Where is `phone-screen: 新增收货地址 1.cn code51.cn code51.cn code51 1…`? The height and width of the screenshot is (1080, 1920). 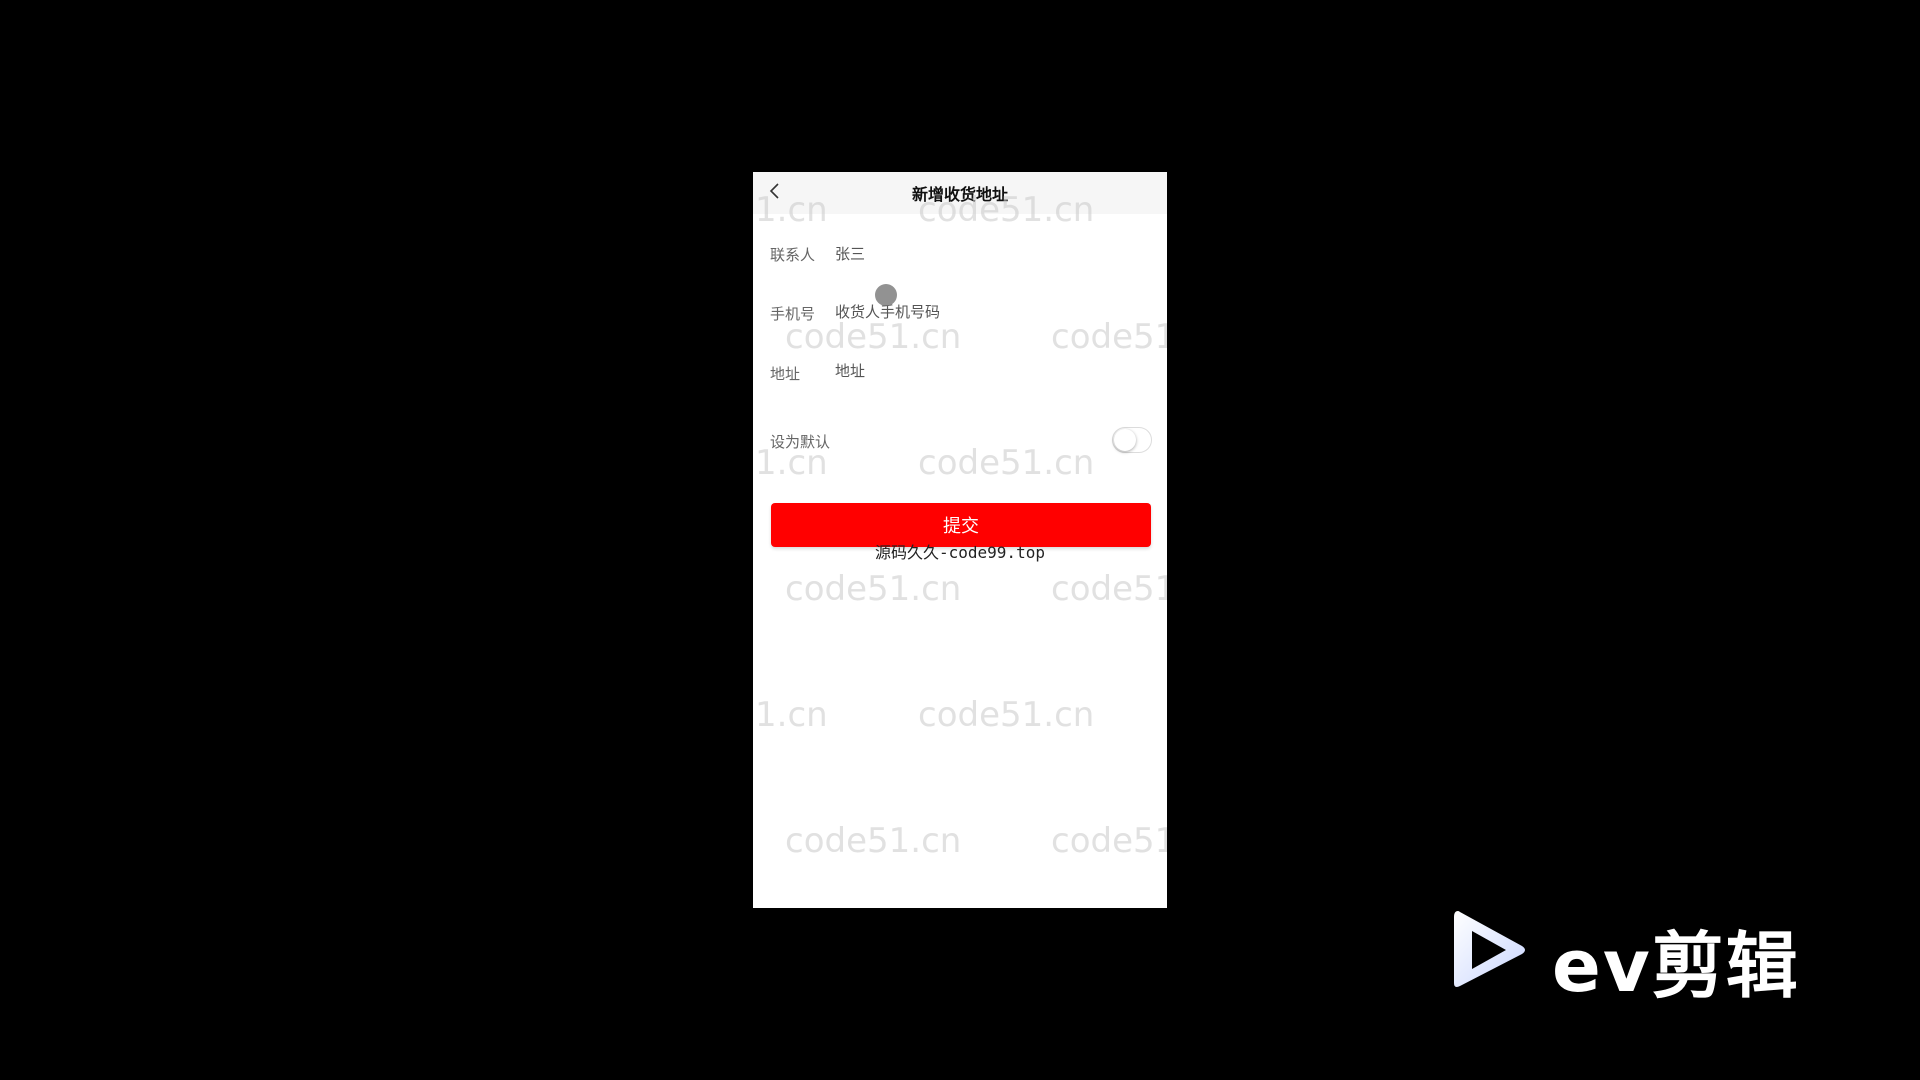 phone-screen: 新增收货地址 1.cn code51.cn code51.cn code51 1… is located at coordinates (960, 540).